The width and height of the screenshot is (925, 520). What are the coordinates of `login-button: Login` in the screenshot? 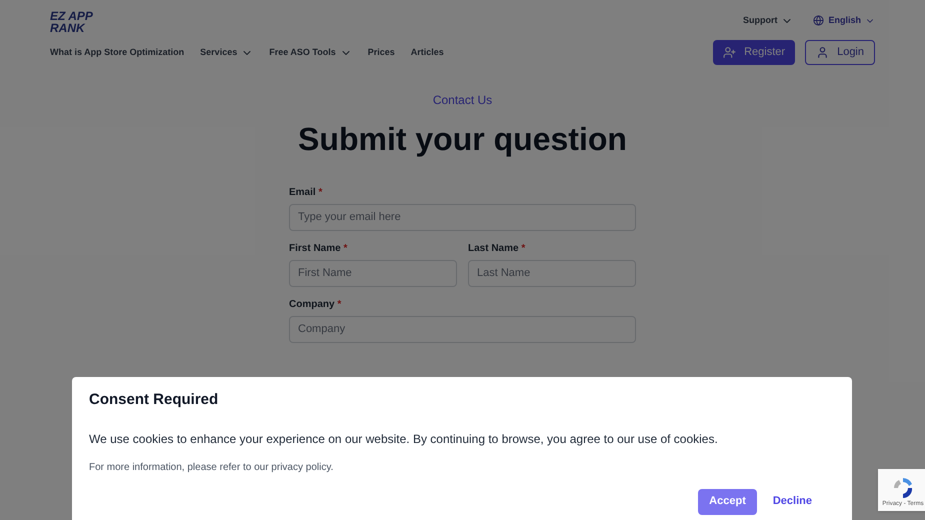 It's located at (840, 52).